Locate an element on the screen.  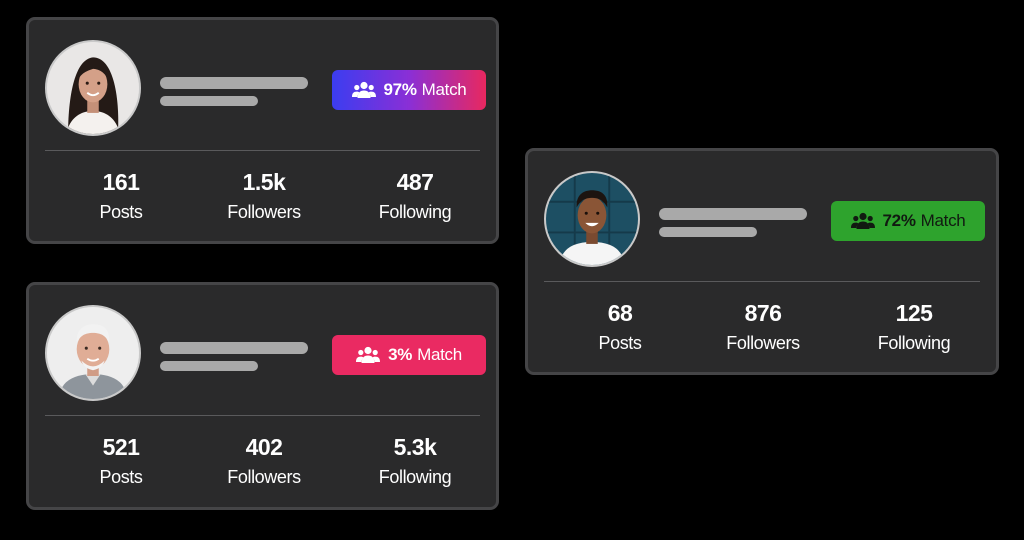
following-count: 5.3k is located at coordinates (415, 447).